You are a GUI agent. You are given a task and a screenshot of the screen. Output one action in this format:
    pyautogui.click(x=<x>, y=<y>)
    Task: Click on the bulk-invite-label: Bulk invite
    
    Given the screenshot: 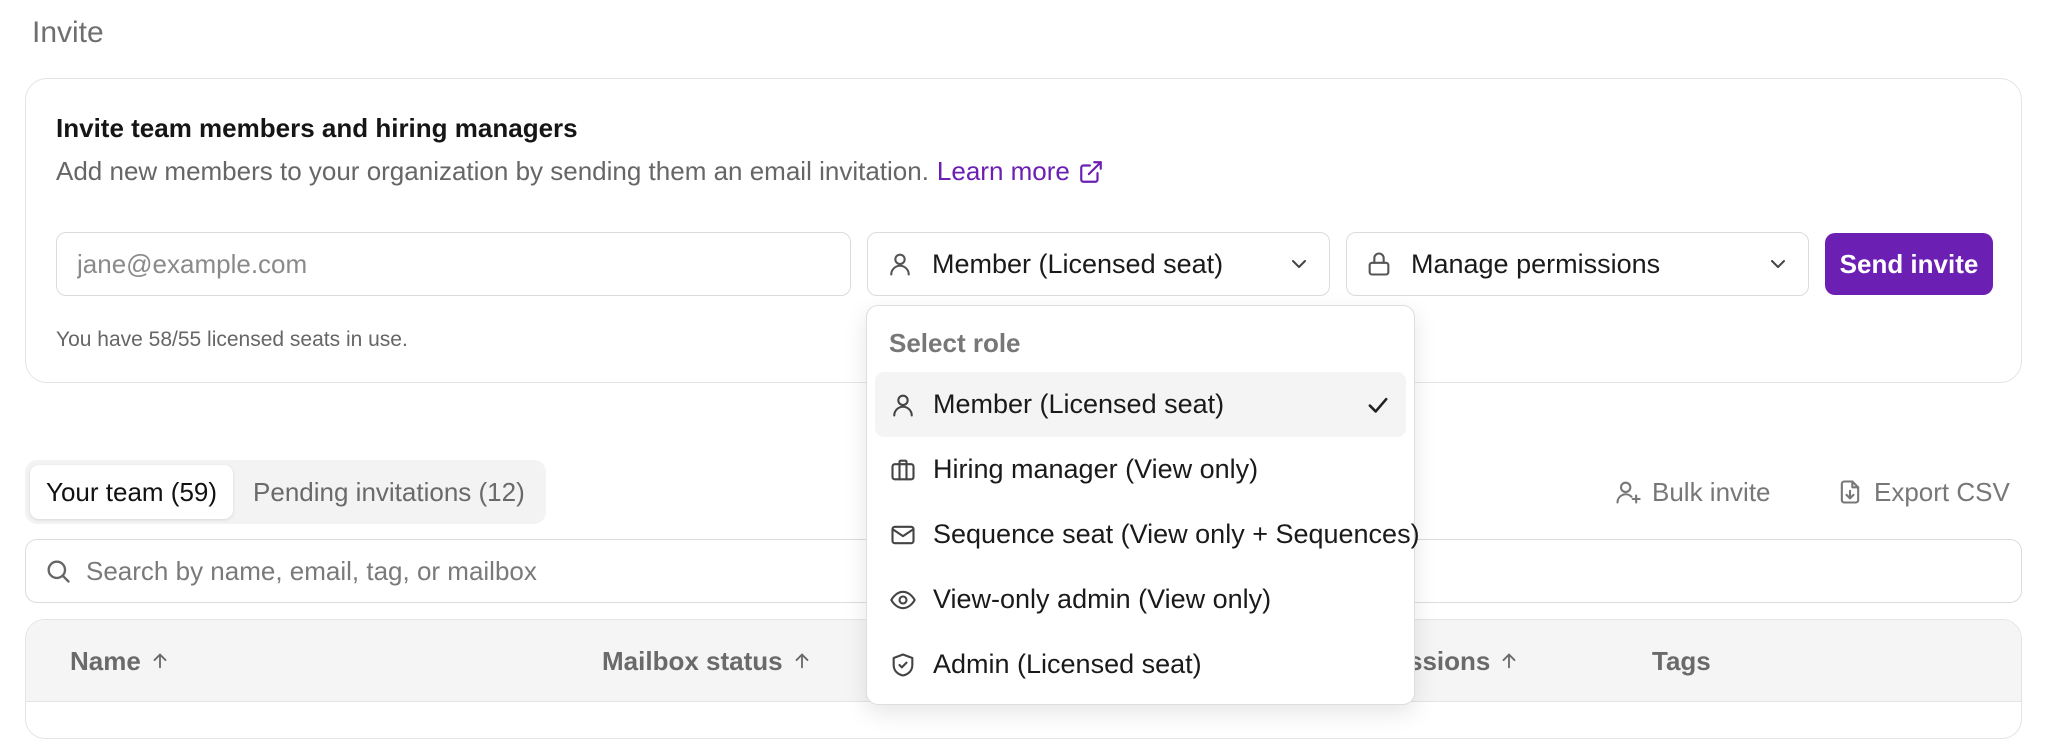 What is the action you would take?
    pyautogui.click(x=1711, y=491)
    